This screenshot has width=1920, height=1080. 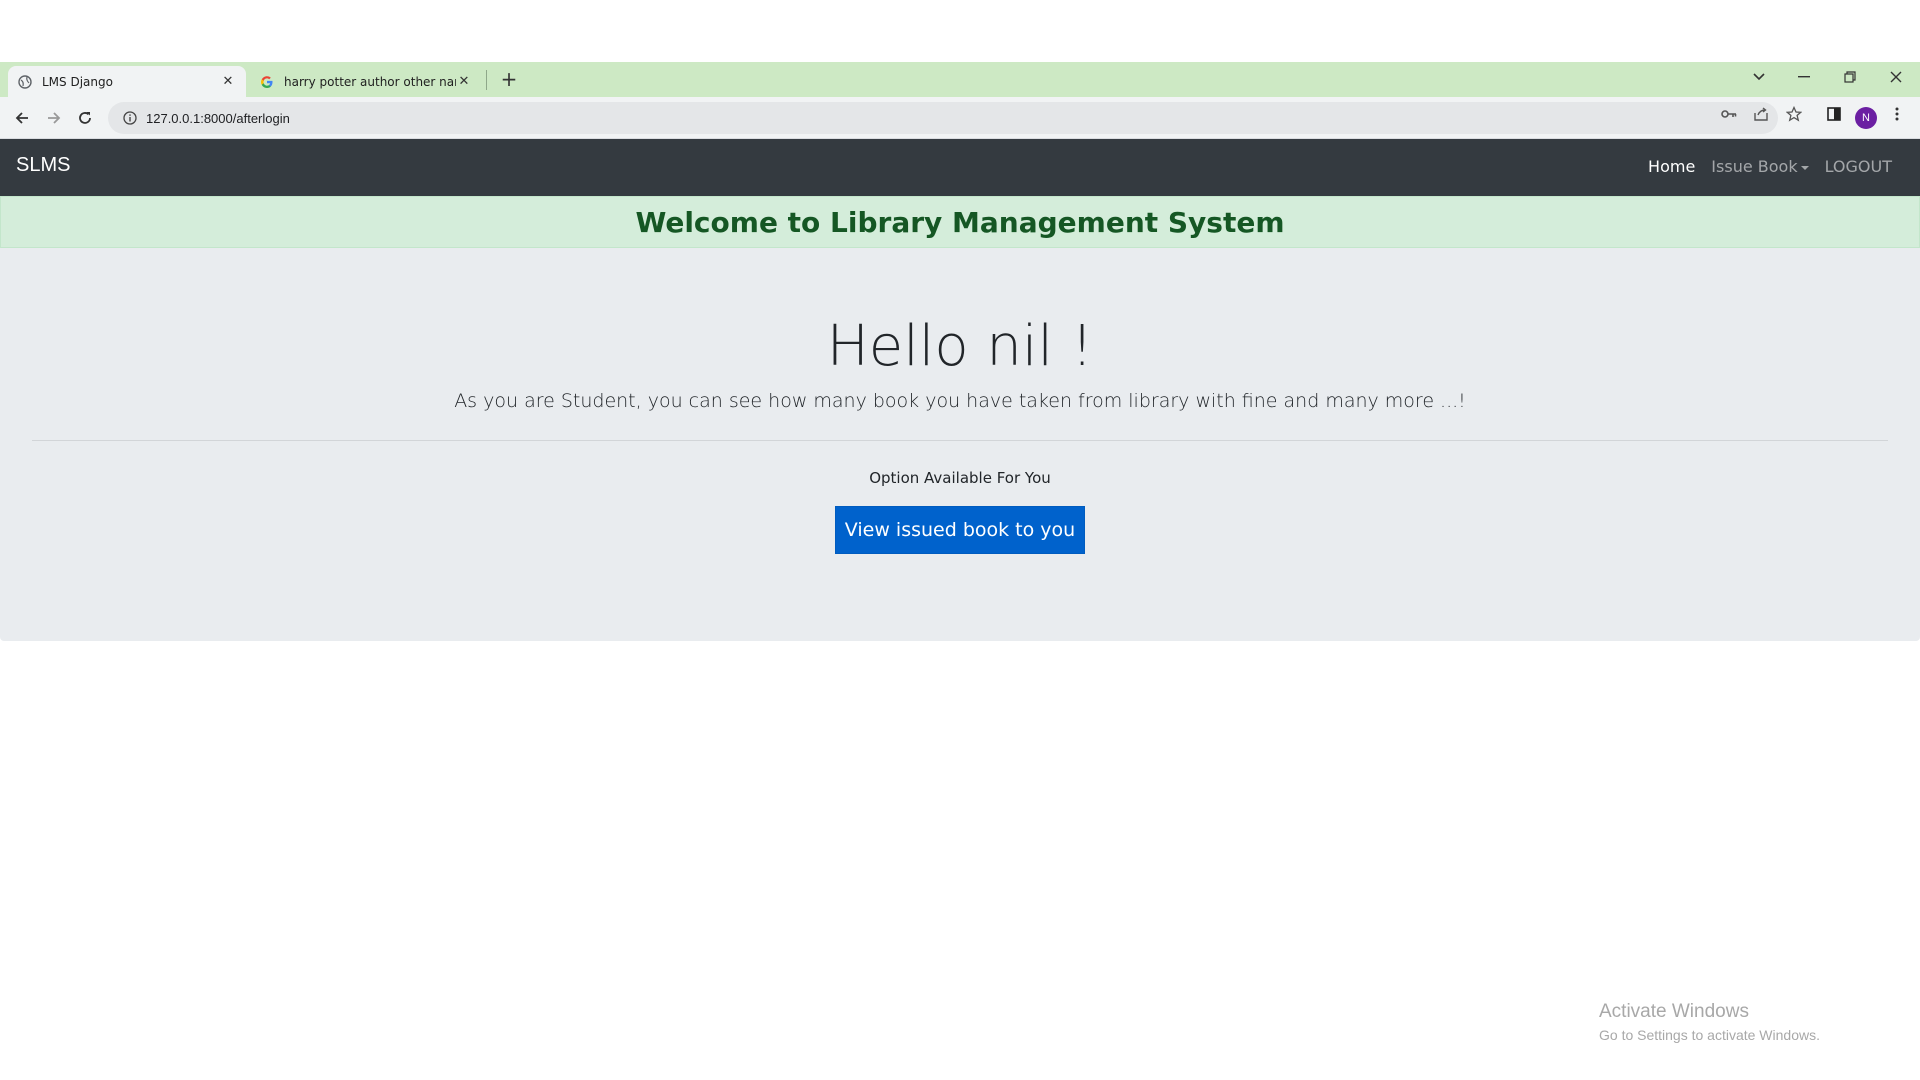 I want to click on option-label: Option Available For You, so click(x=960, y=478).